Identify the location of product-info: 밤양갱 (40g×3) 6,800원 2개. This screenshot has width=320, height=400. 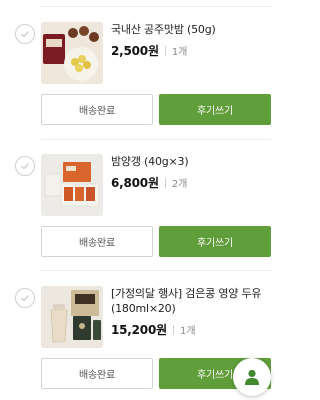
(191, 172).